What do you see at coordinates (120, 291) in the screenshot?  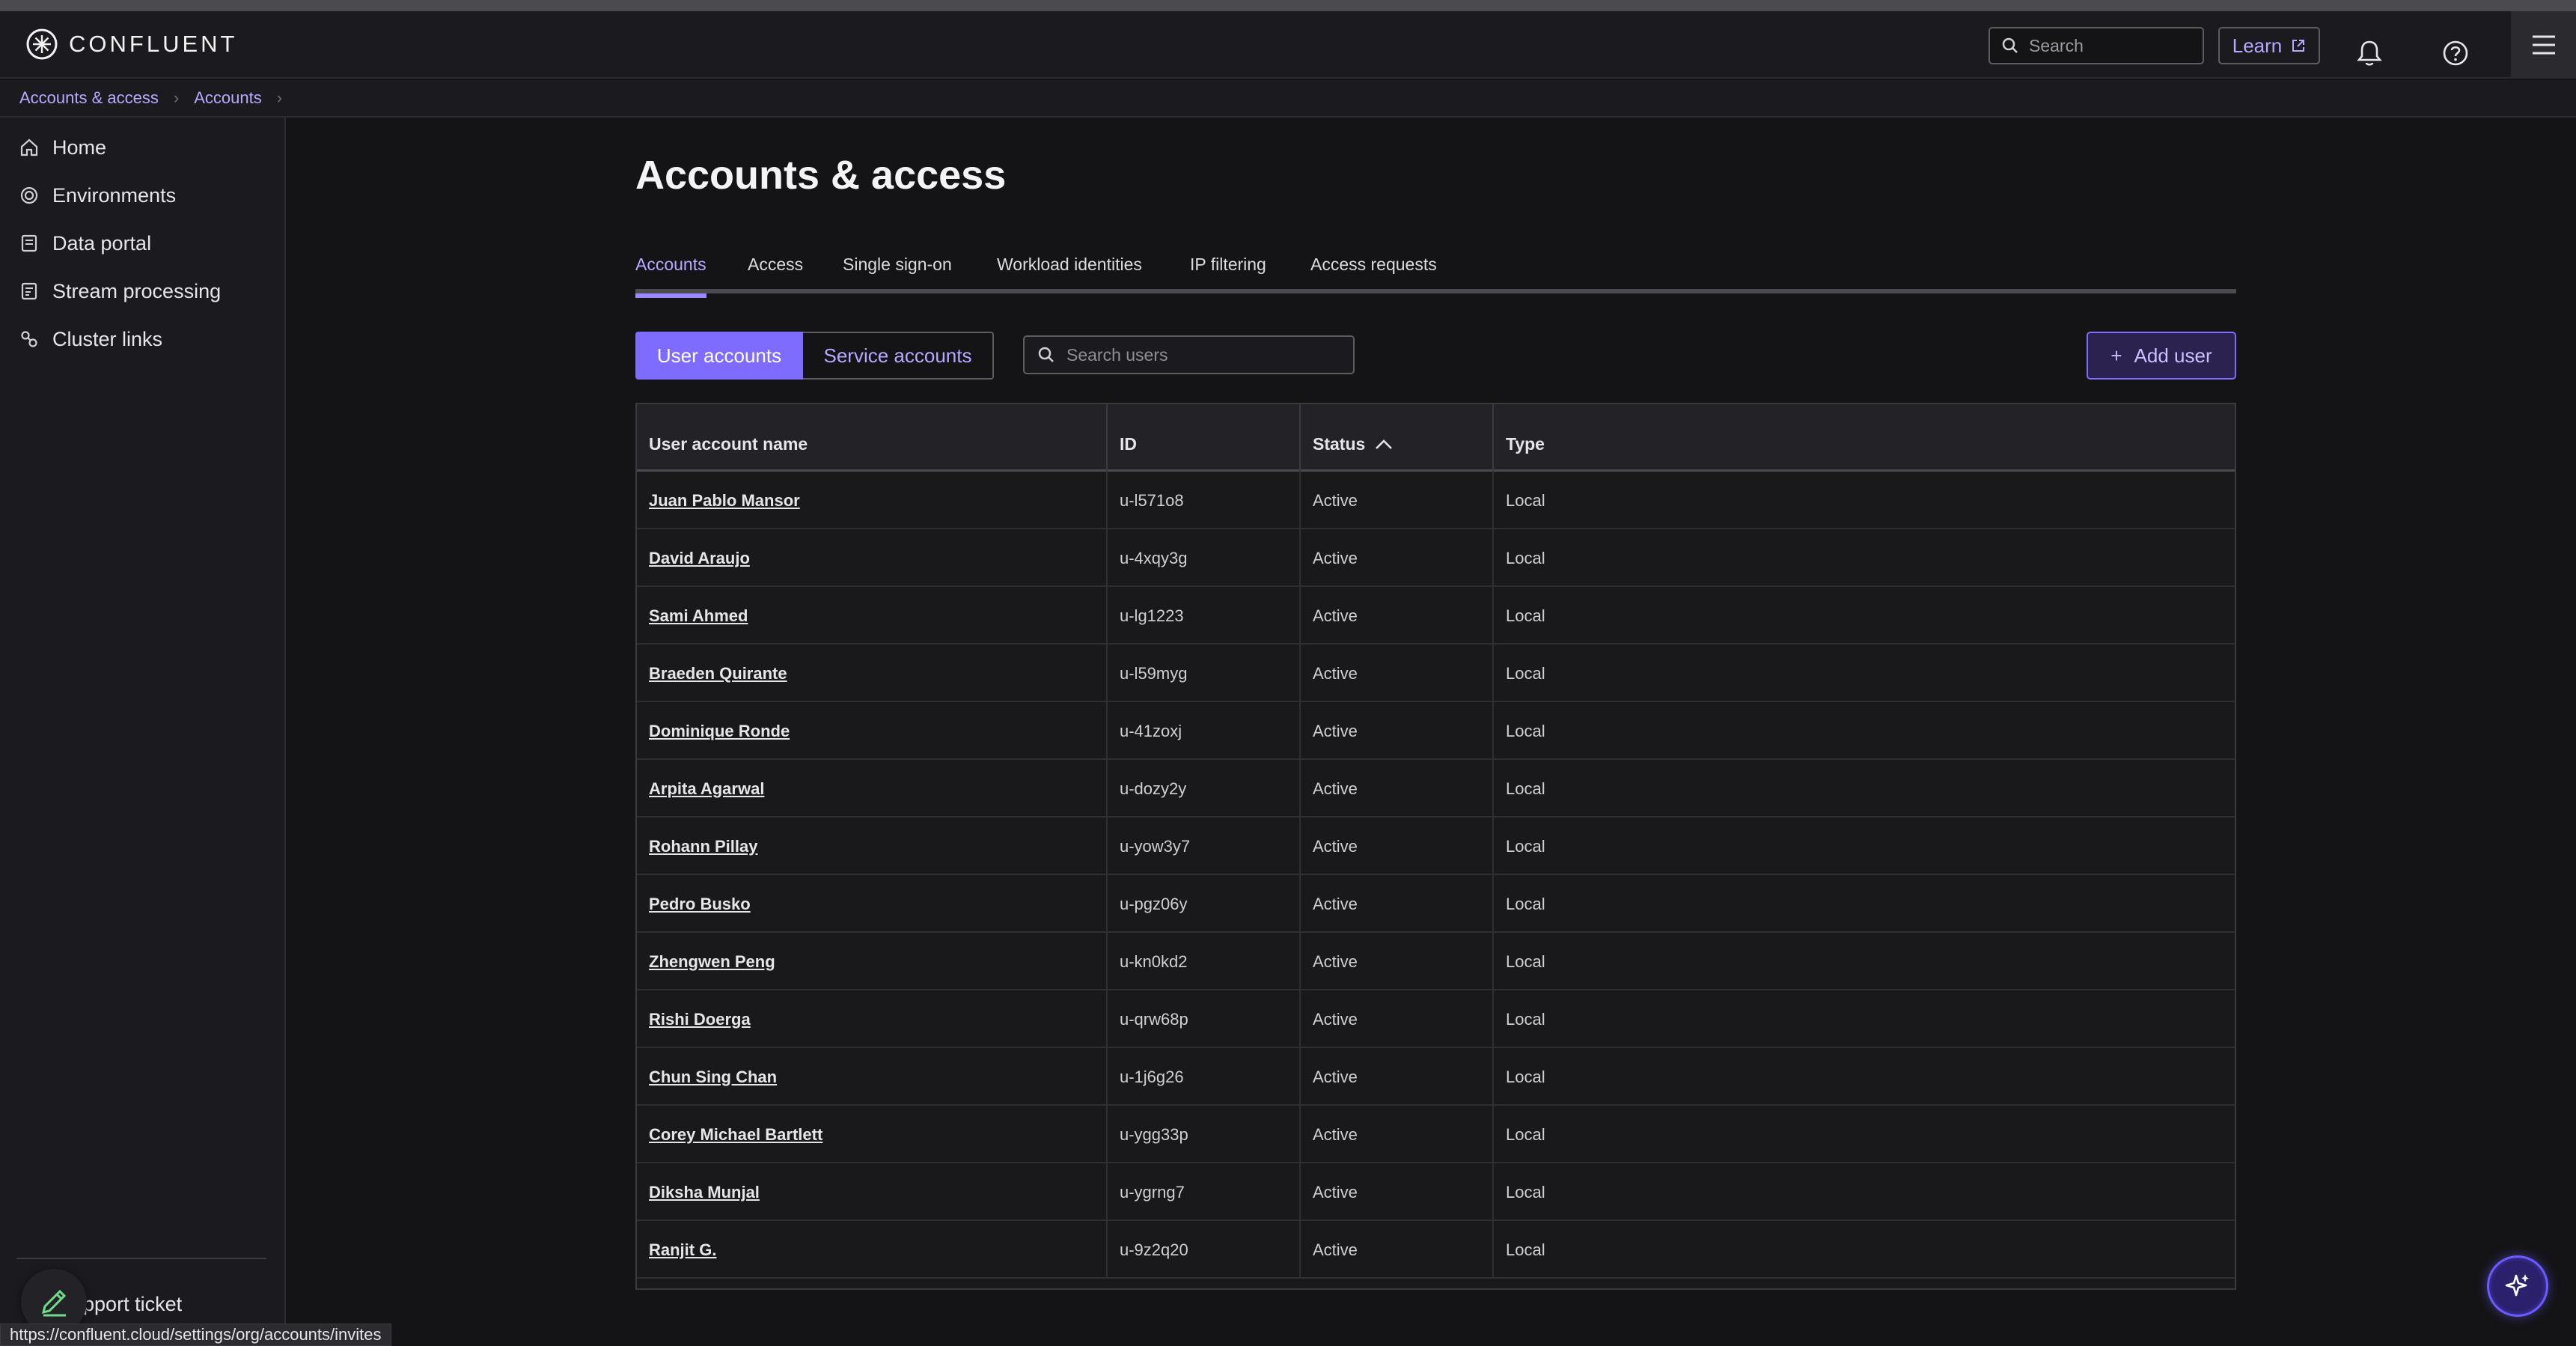 I see `sidebar-item-stream-processing: Stream processing` at bounding box center [120, 291].